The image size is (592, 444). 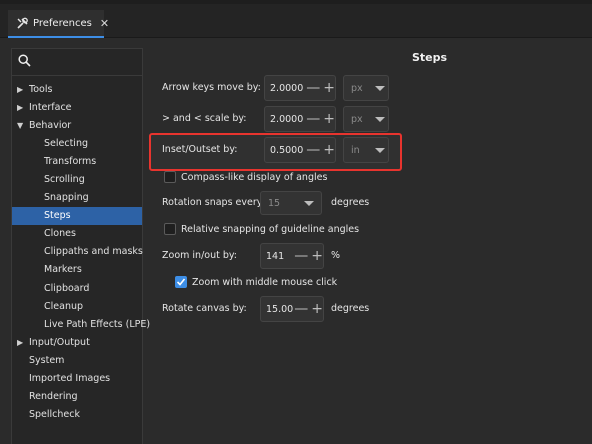 I want to click on search-field, so click(x=77, y=62).